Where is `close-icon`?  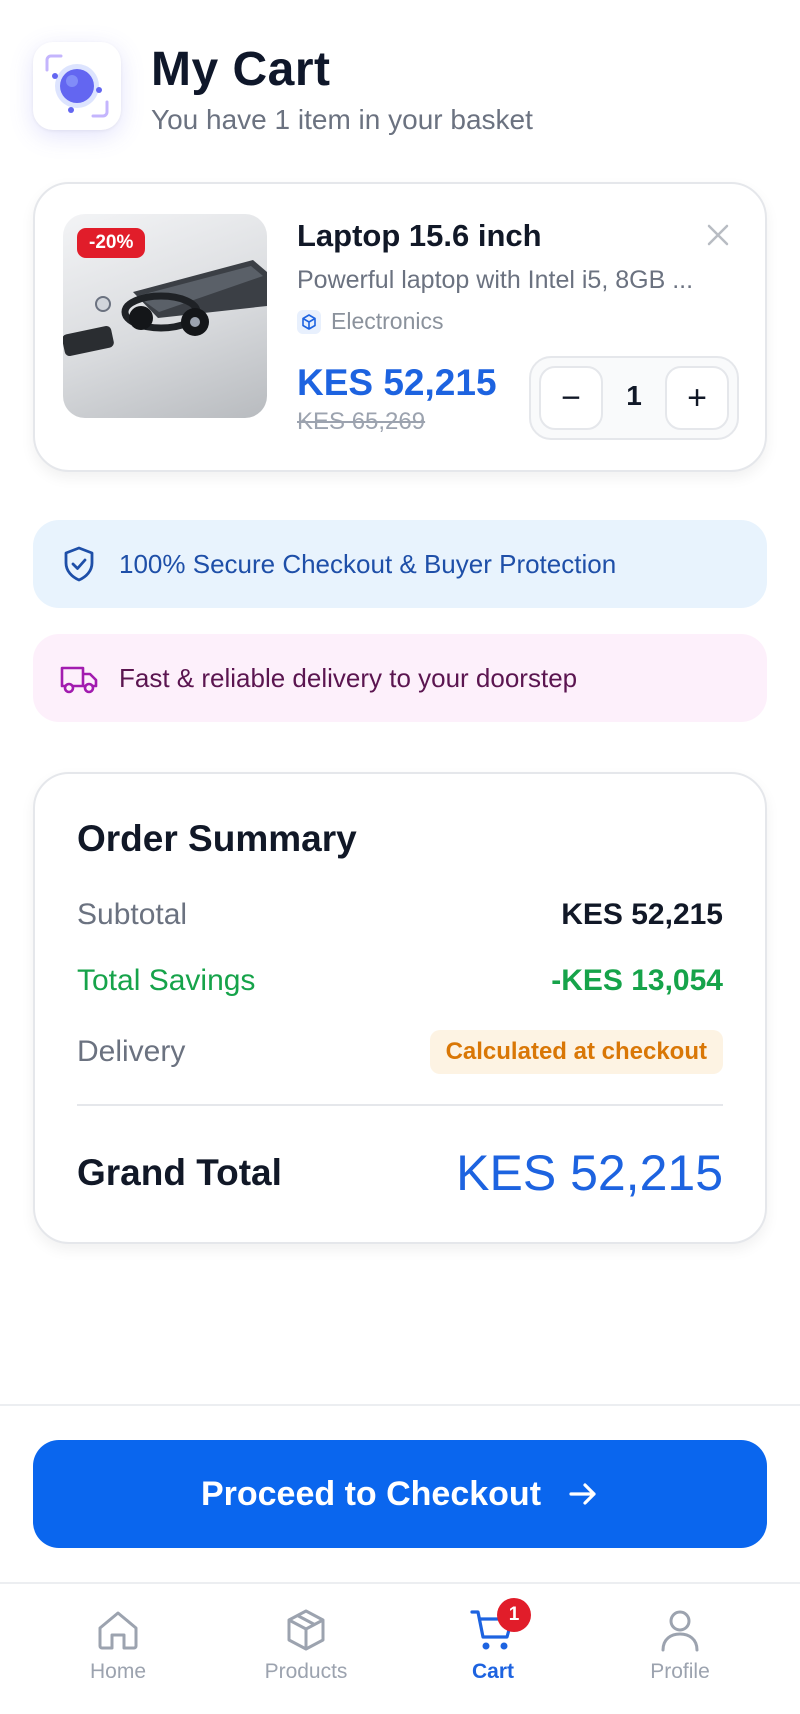
close-icon is located at coordinates (718, 235).